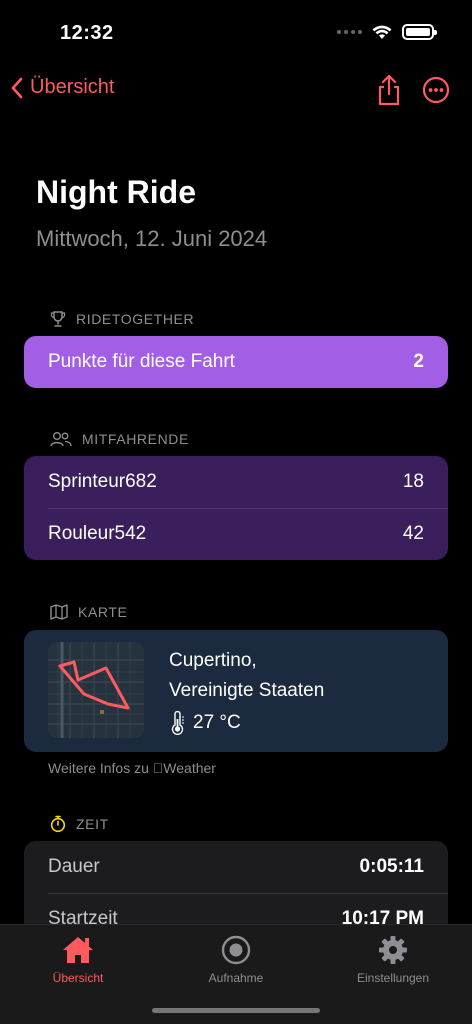 The height and width of the screenshot is (1024, 472). Describe the element at coordinates (78, 950) in the screenshot. I see `house-icon` at that location.